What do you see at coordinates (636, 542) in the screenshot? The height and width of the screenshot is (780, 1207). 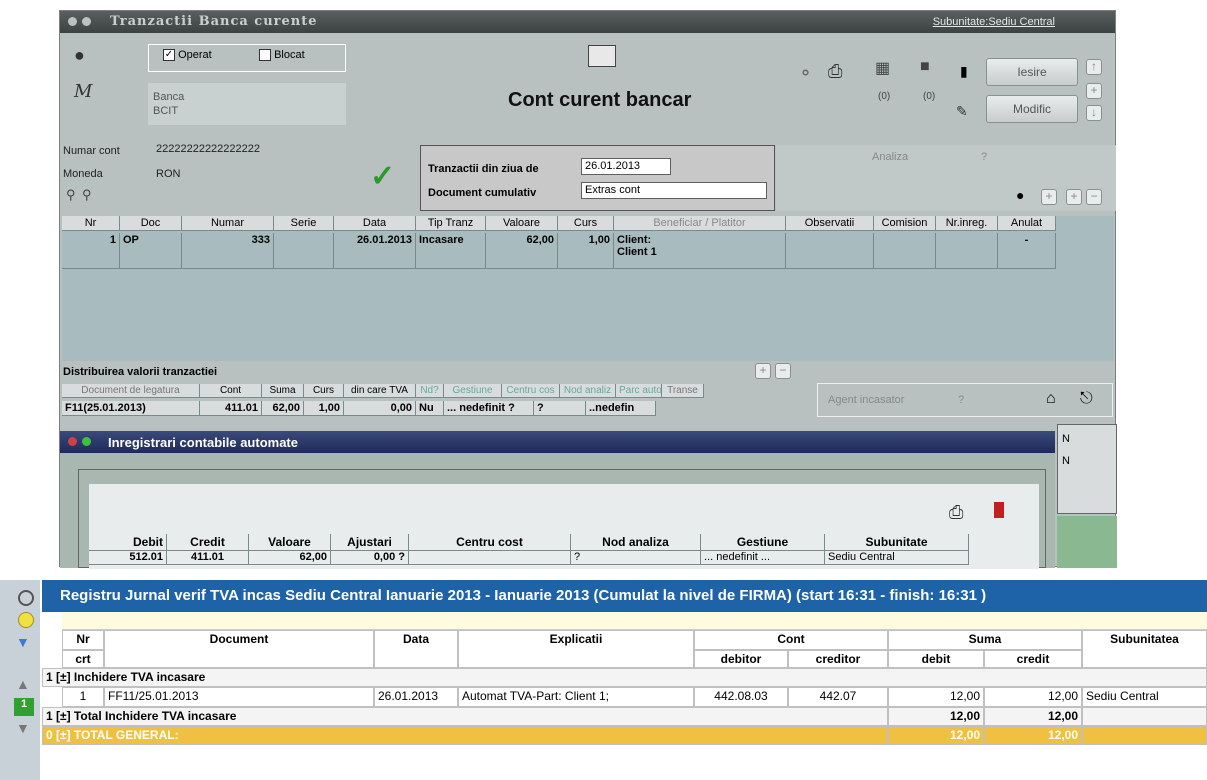 I see `col-nod-analiza: Nod analiza` at bounding box center [636, 542].